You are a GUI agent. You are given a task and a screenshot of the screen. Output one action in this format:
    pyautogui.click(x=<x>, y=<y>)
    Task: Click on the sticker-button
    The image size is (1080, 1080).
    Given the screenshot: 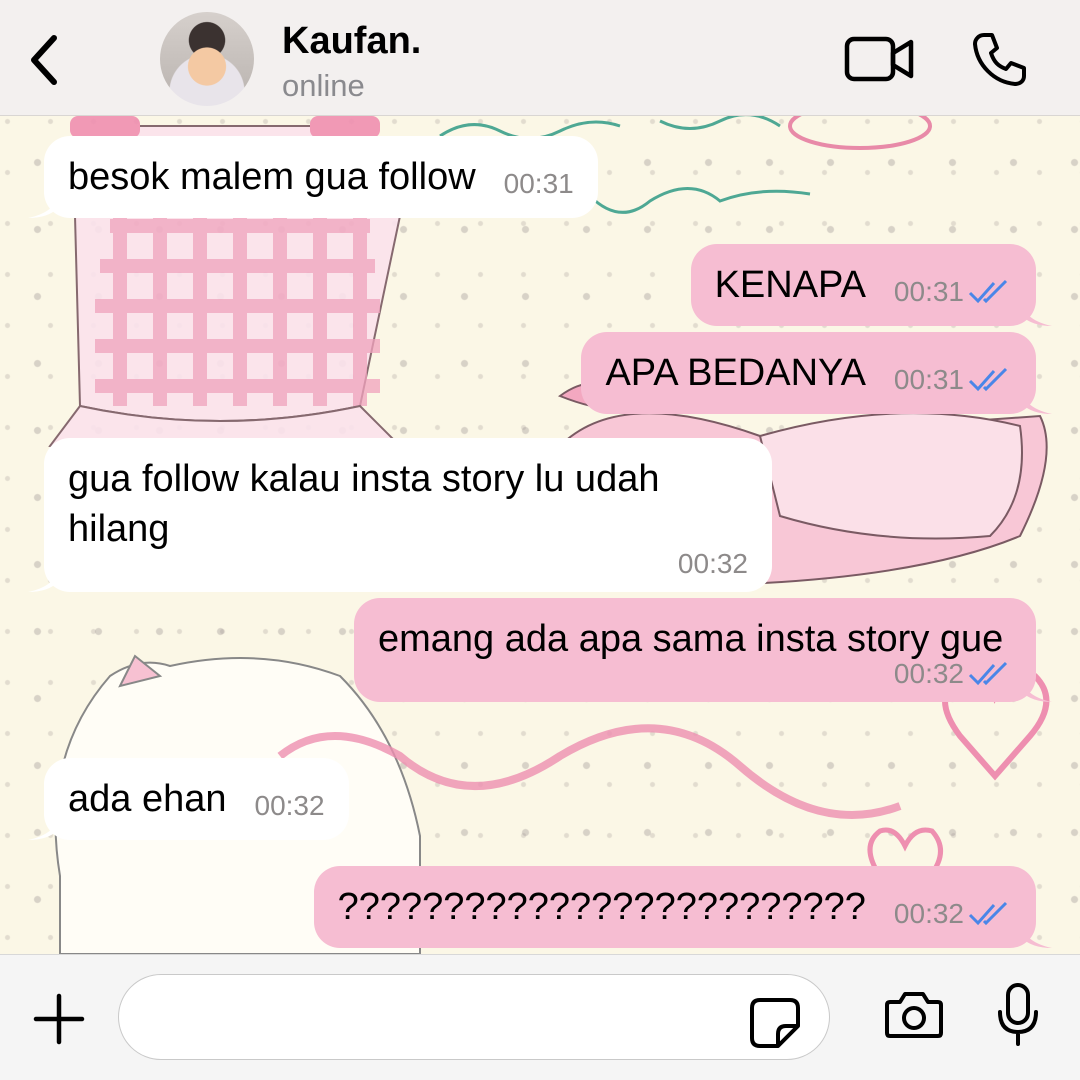 What is the action you would take?
    pyautogui.click(x=775, y=1023)
    